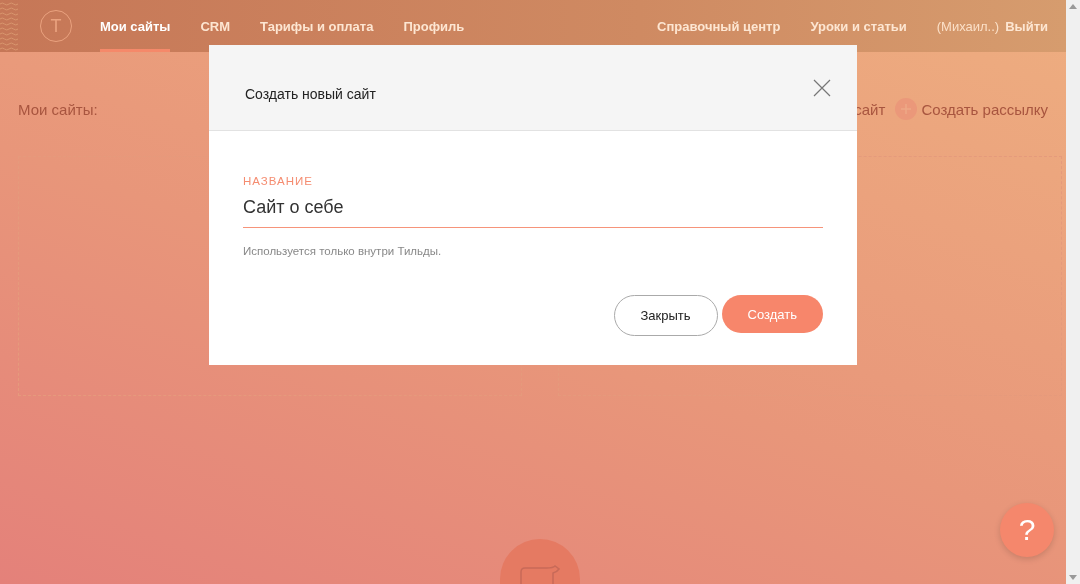 The width and height of the screenshot is (1080, 584). I want to click on name-input: Сайт о себе, so click(533, 209).